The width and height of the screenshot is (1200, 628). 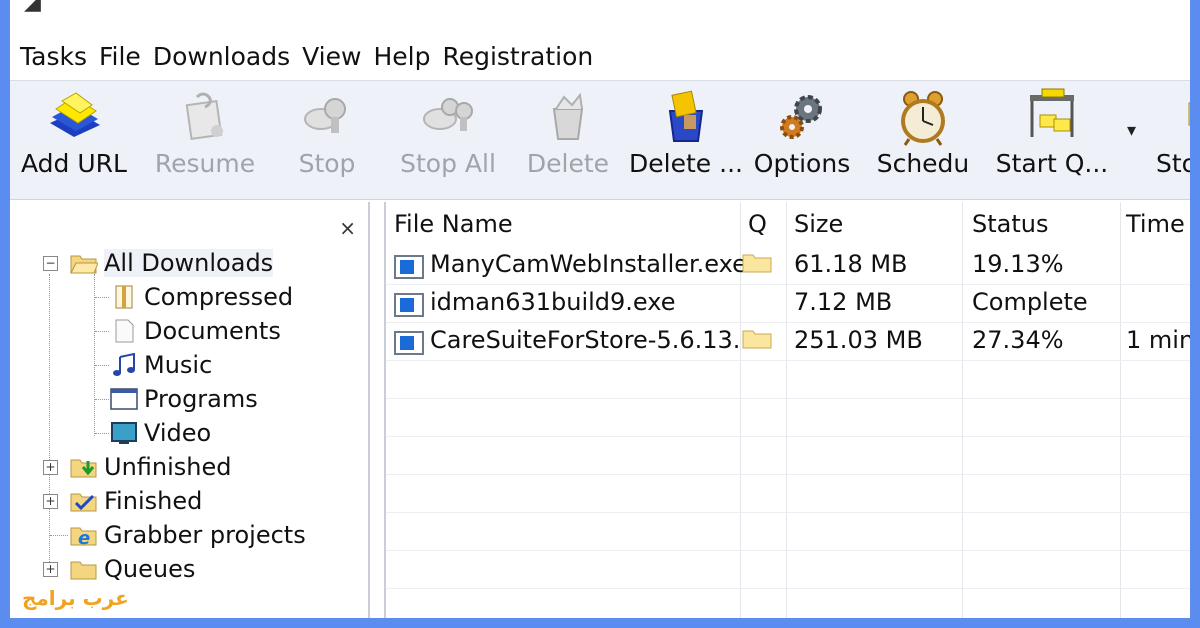 What do you see at coordinates (331, 56) in the screenshot?
I see `menu-view: View` at bounding box center [331, 56].